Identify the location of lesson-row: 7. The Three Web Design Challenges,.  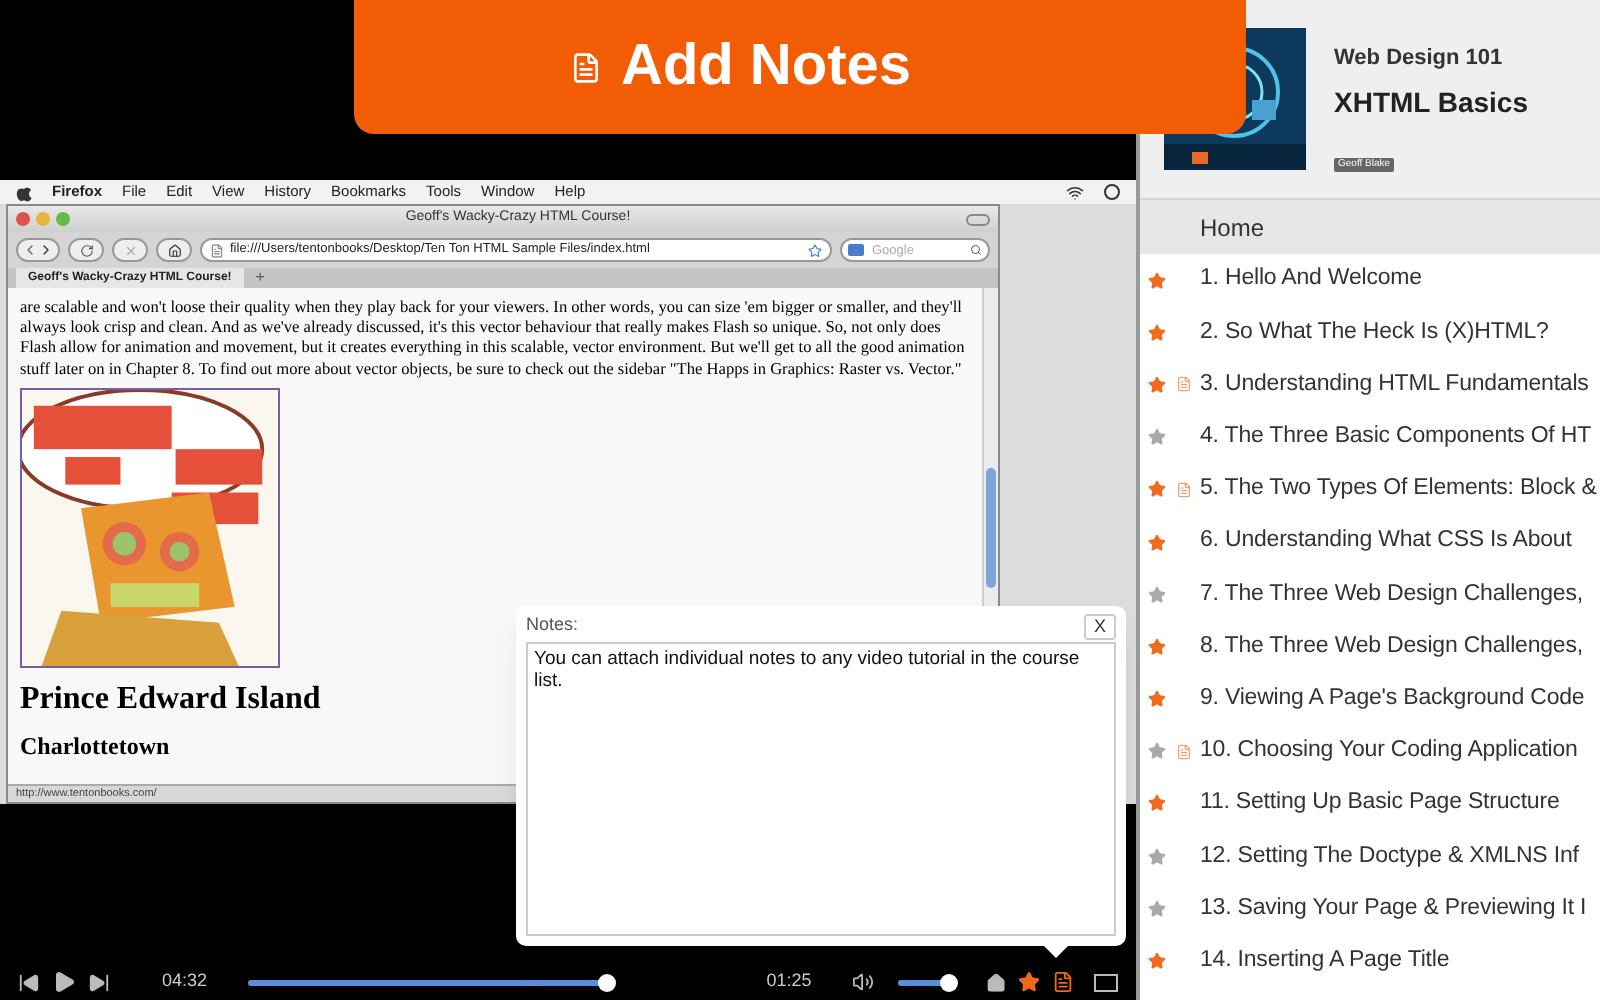
(1370, 594).